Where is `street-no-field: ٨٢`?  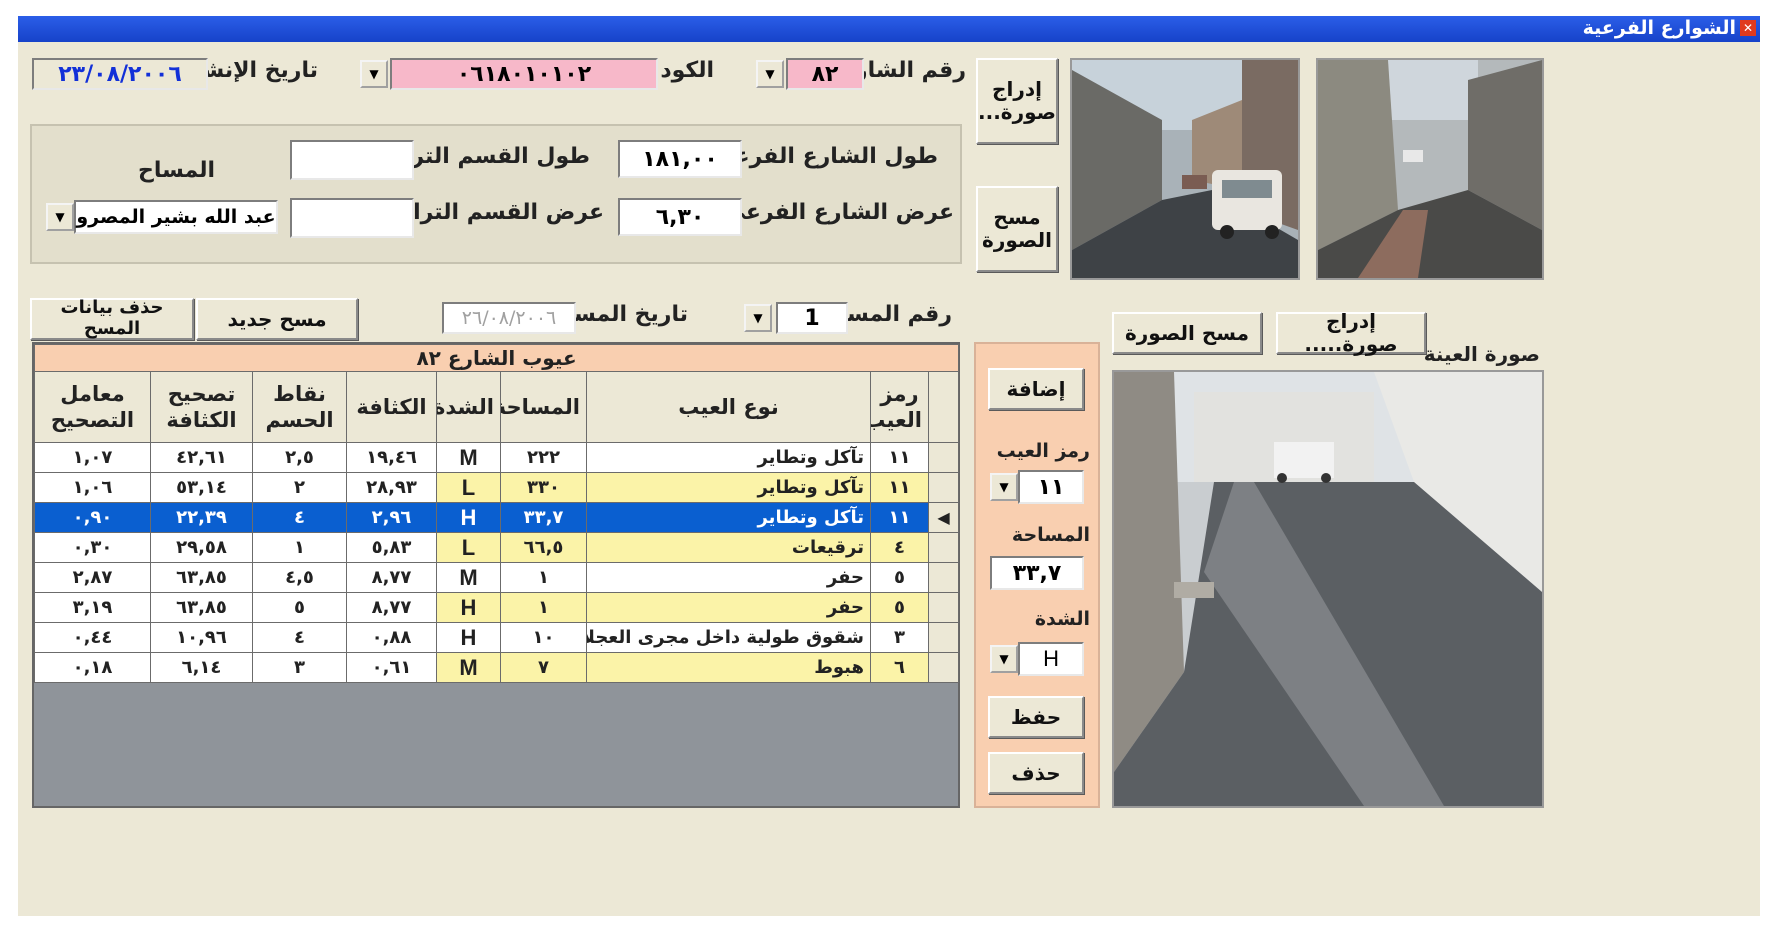
street-no-field: ٨٢ is located at coordinates (825, 74).